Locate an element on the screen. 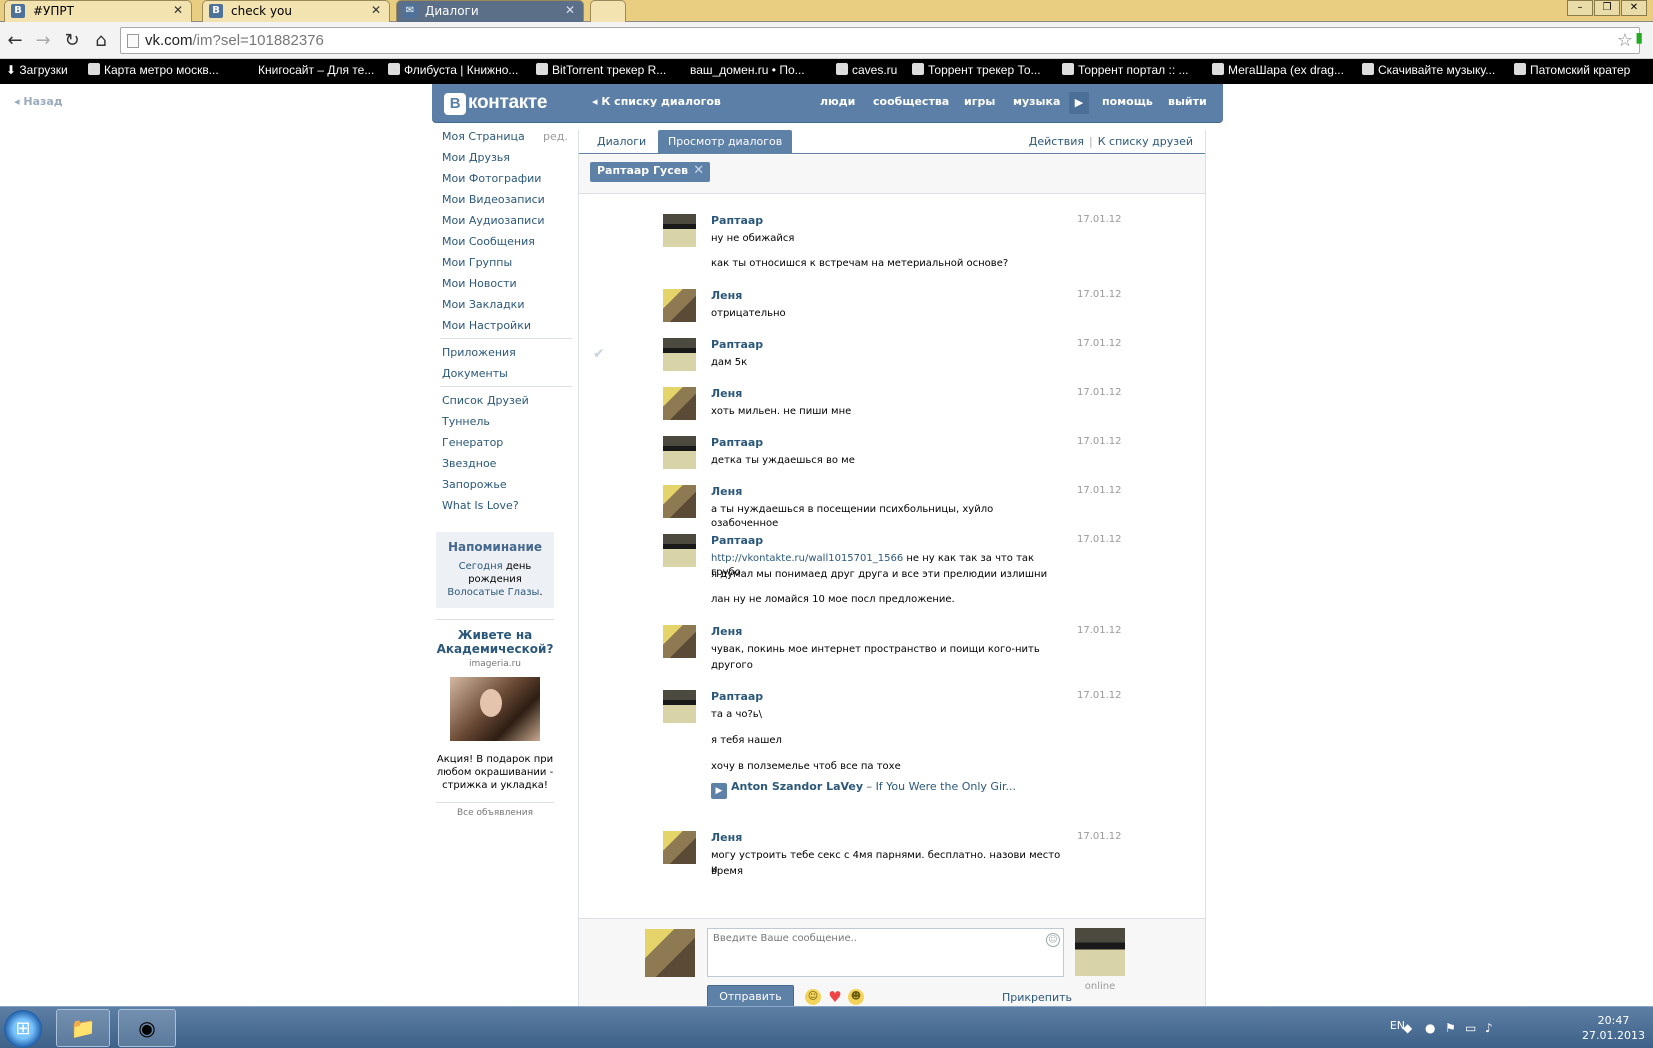  app-tray-icon: ● is located at coordinates (1432, 1028).